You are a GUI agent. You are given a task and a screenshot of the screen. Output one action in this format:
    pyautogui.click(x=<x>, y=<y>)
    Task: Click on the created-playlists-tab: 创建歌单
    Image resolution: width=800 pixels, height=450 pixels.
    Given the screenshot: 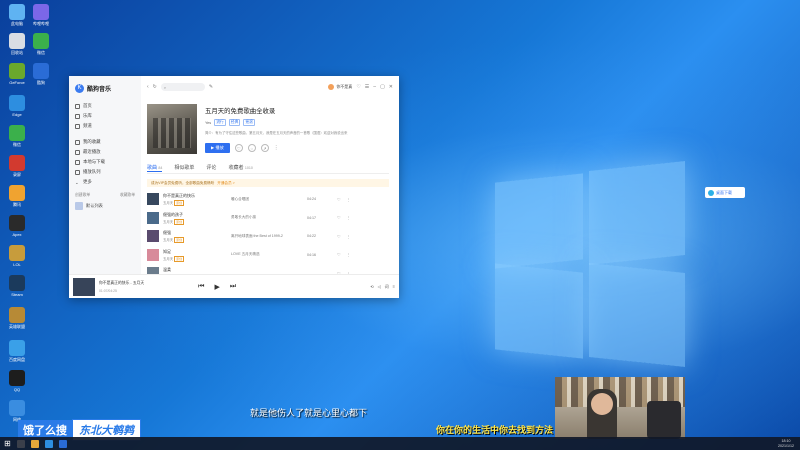 What is the action you would take?
    pyautogui.click(x=82, y=195)
    